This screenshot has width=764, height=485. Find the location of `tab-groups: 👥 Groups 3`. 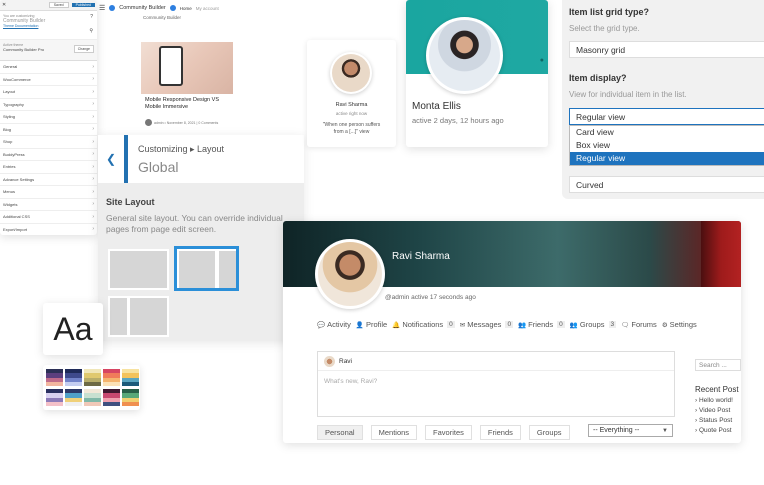

tab-groups: 👥 Groups 3 is located at coordinates (593, 324).